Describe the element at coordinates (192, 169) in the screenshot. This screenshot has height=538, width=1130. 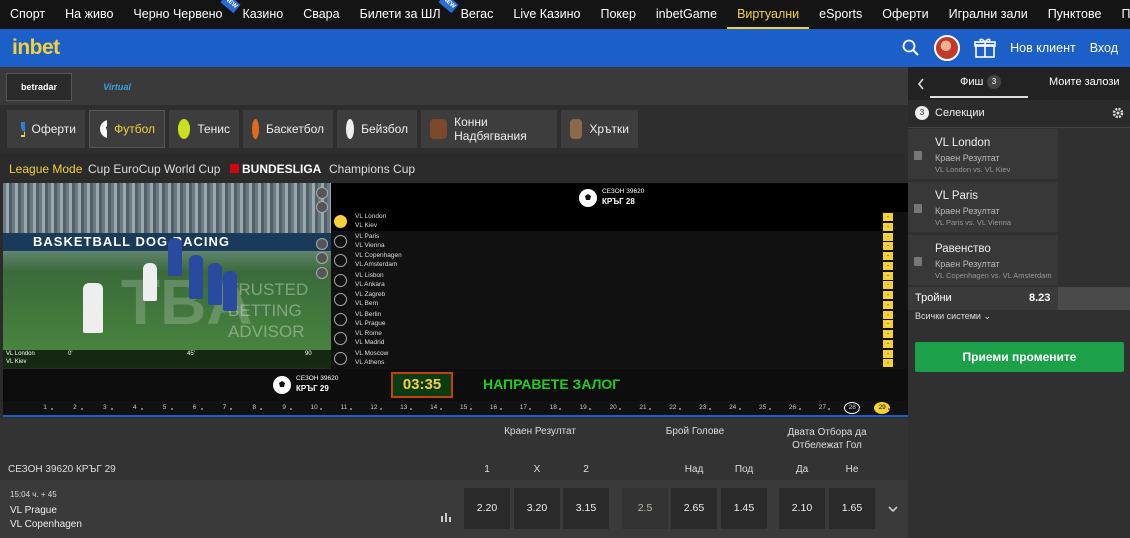
I see `league-world-cup: World Cup` at that location.